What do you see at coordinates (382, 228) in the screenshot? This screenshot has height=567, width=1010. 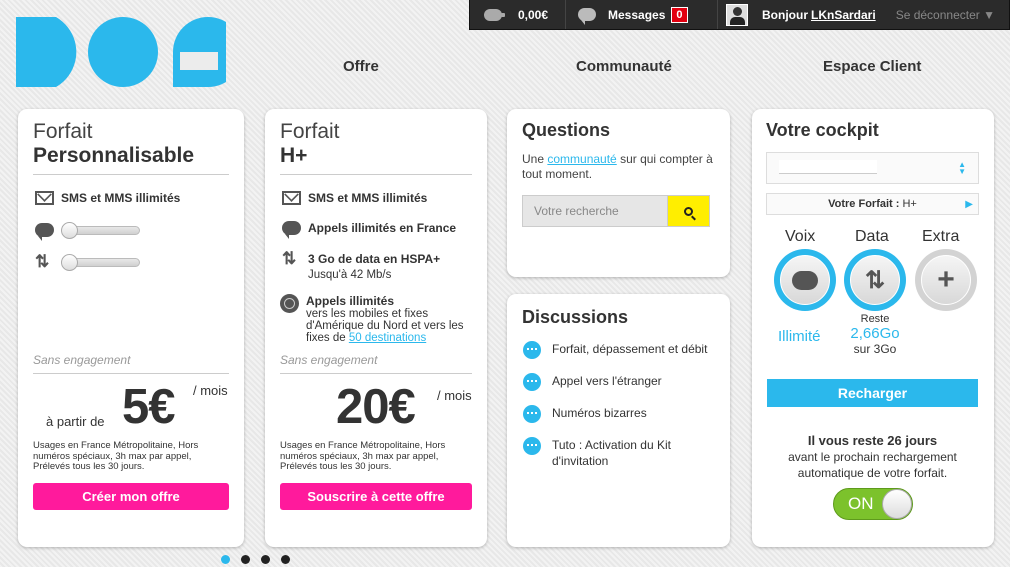 I see `feature-label: Appels illimités en France` at bounding box center [382, 228].